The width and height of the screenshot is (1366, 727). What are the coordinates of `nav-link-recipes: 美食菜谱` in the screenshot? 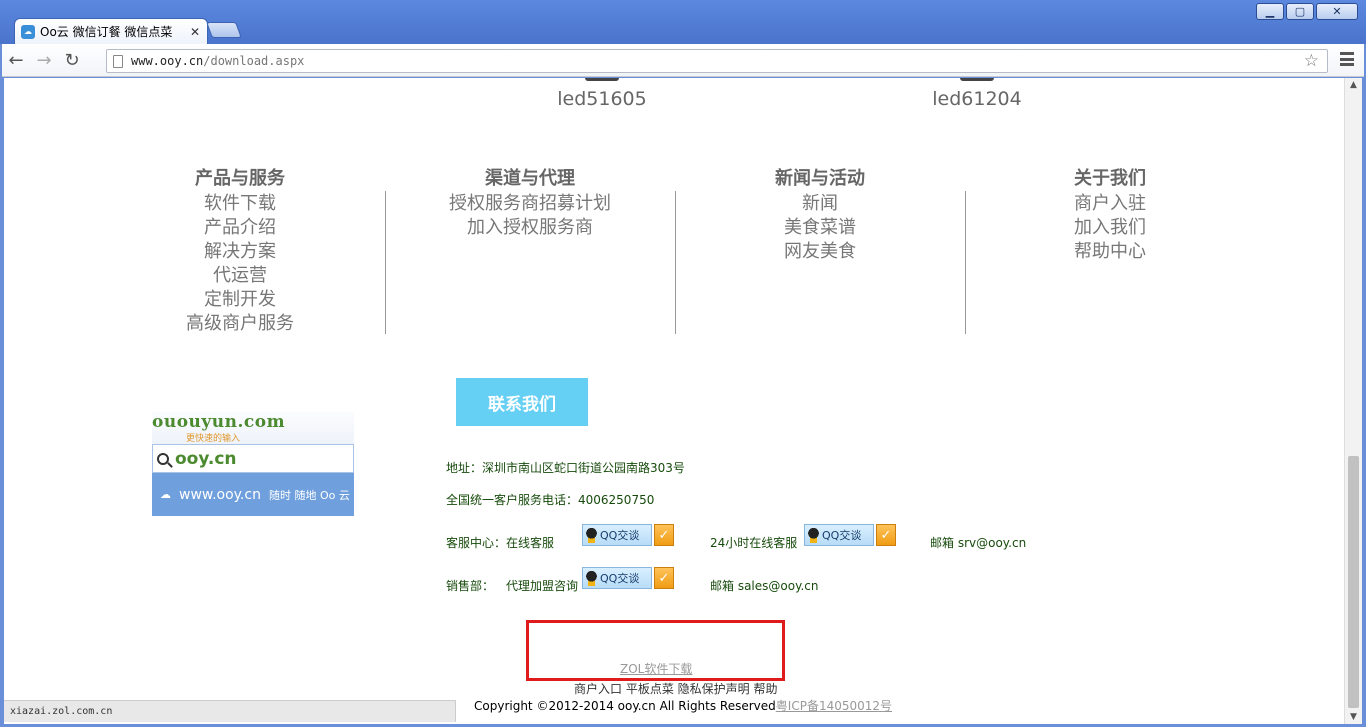 It's located at (820, 228).